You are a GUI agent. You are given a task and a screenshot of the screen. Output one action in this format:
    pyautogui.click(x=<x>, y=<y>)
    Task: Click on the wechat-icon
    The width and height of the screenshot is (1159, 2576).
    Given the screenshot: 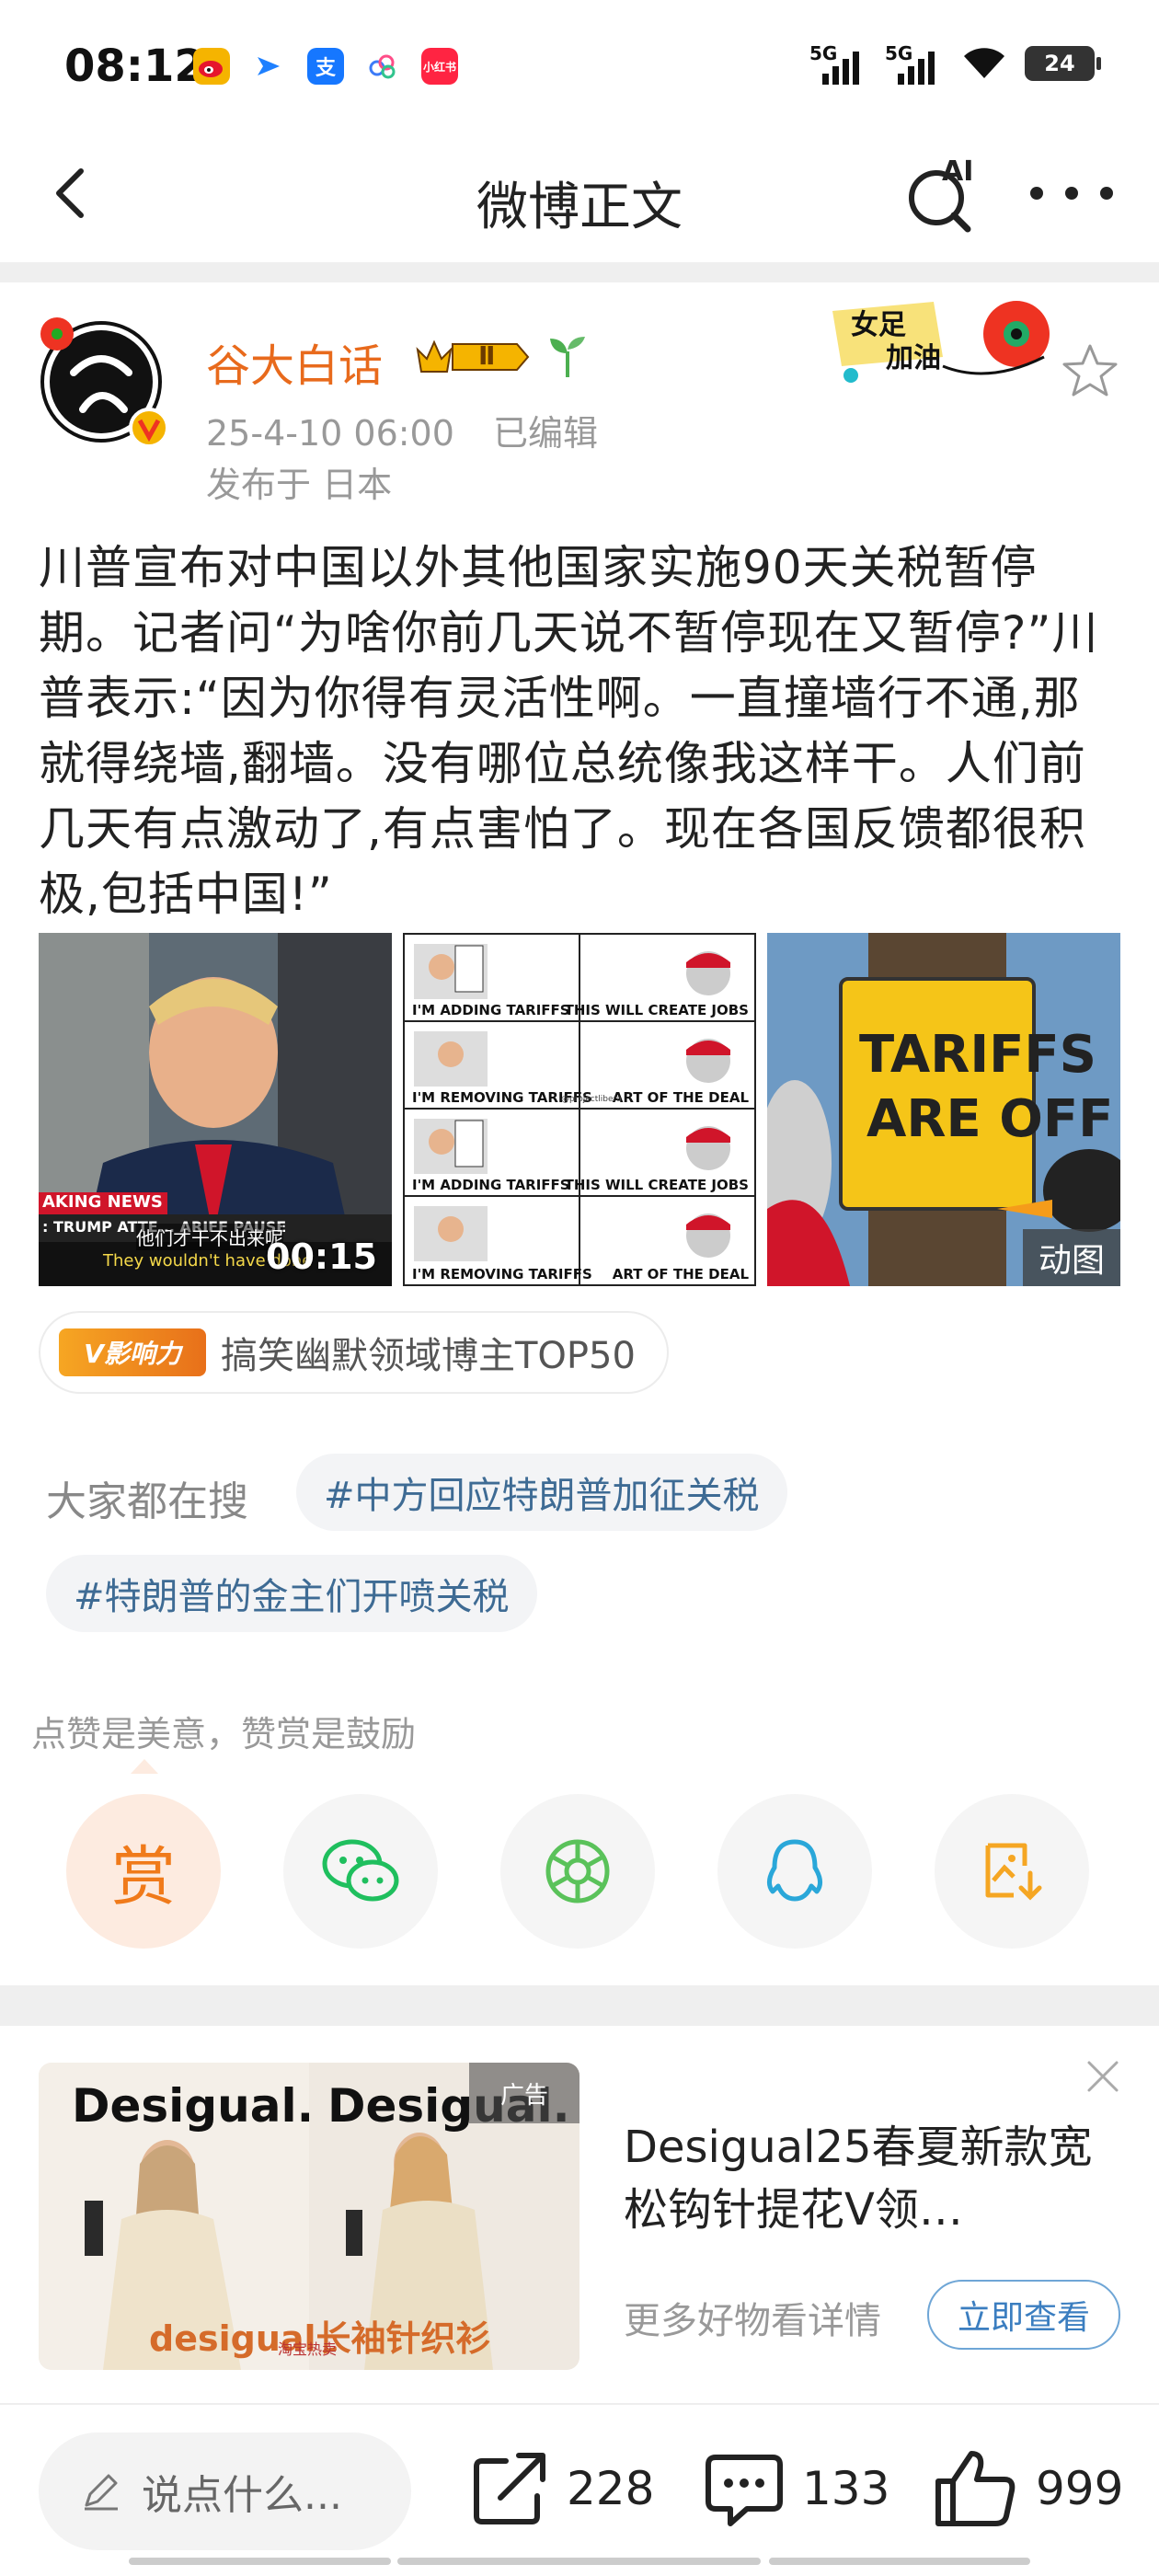 What is the action you would take?
    pyautogui.click(x=360, y=1870)
    